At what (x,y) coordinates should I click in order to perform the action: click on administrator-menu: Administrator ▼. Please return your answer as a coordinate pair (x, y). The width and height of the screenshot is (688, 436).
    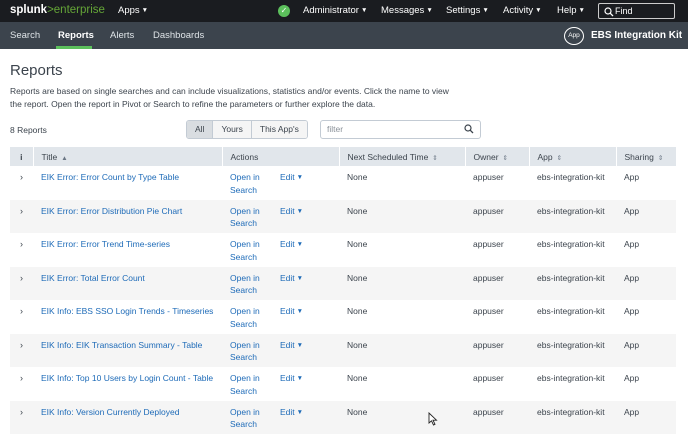
    Looking at the image, I should click on (335, 10).